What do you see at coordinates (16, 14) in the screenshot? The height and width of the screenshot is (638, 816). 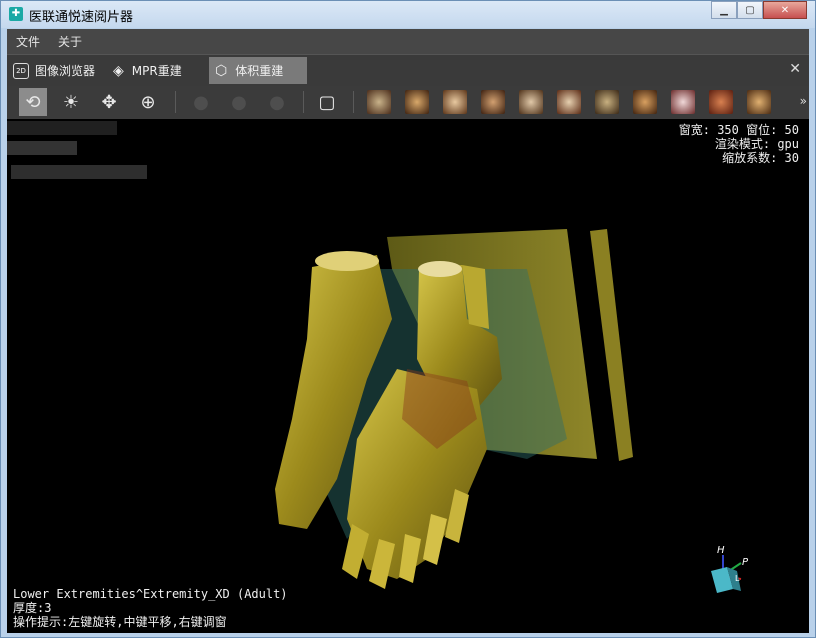 I see `app-logo-icon: ✚` at bounding box center [16, 14].